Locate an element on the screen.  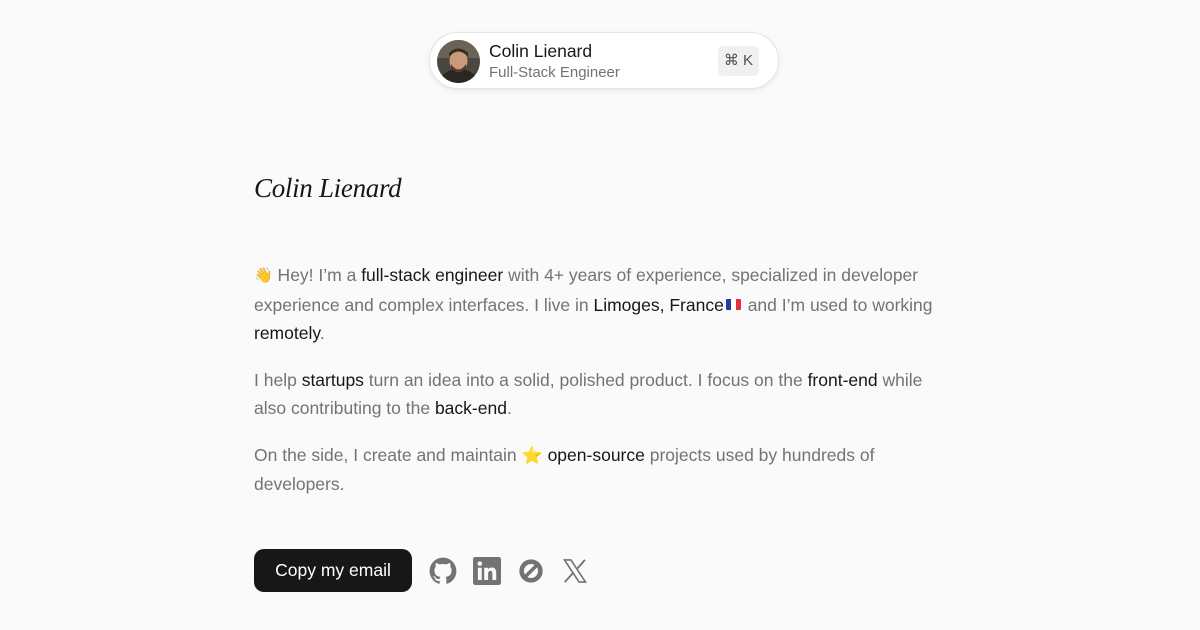
bio-highlight: back-end is located at coordinates (470, 408).